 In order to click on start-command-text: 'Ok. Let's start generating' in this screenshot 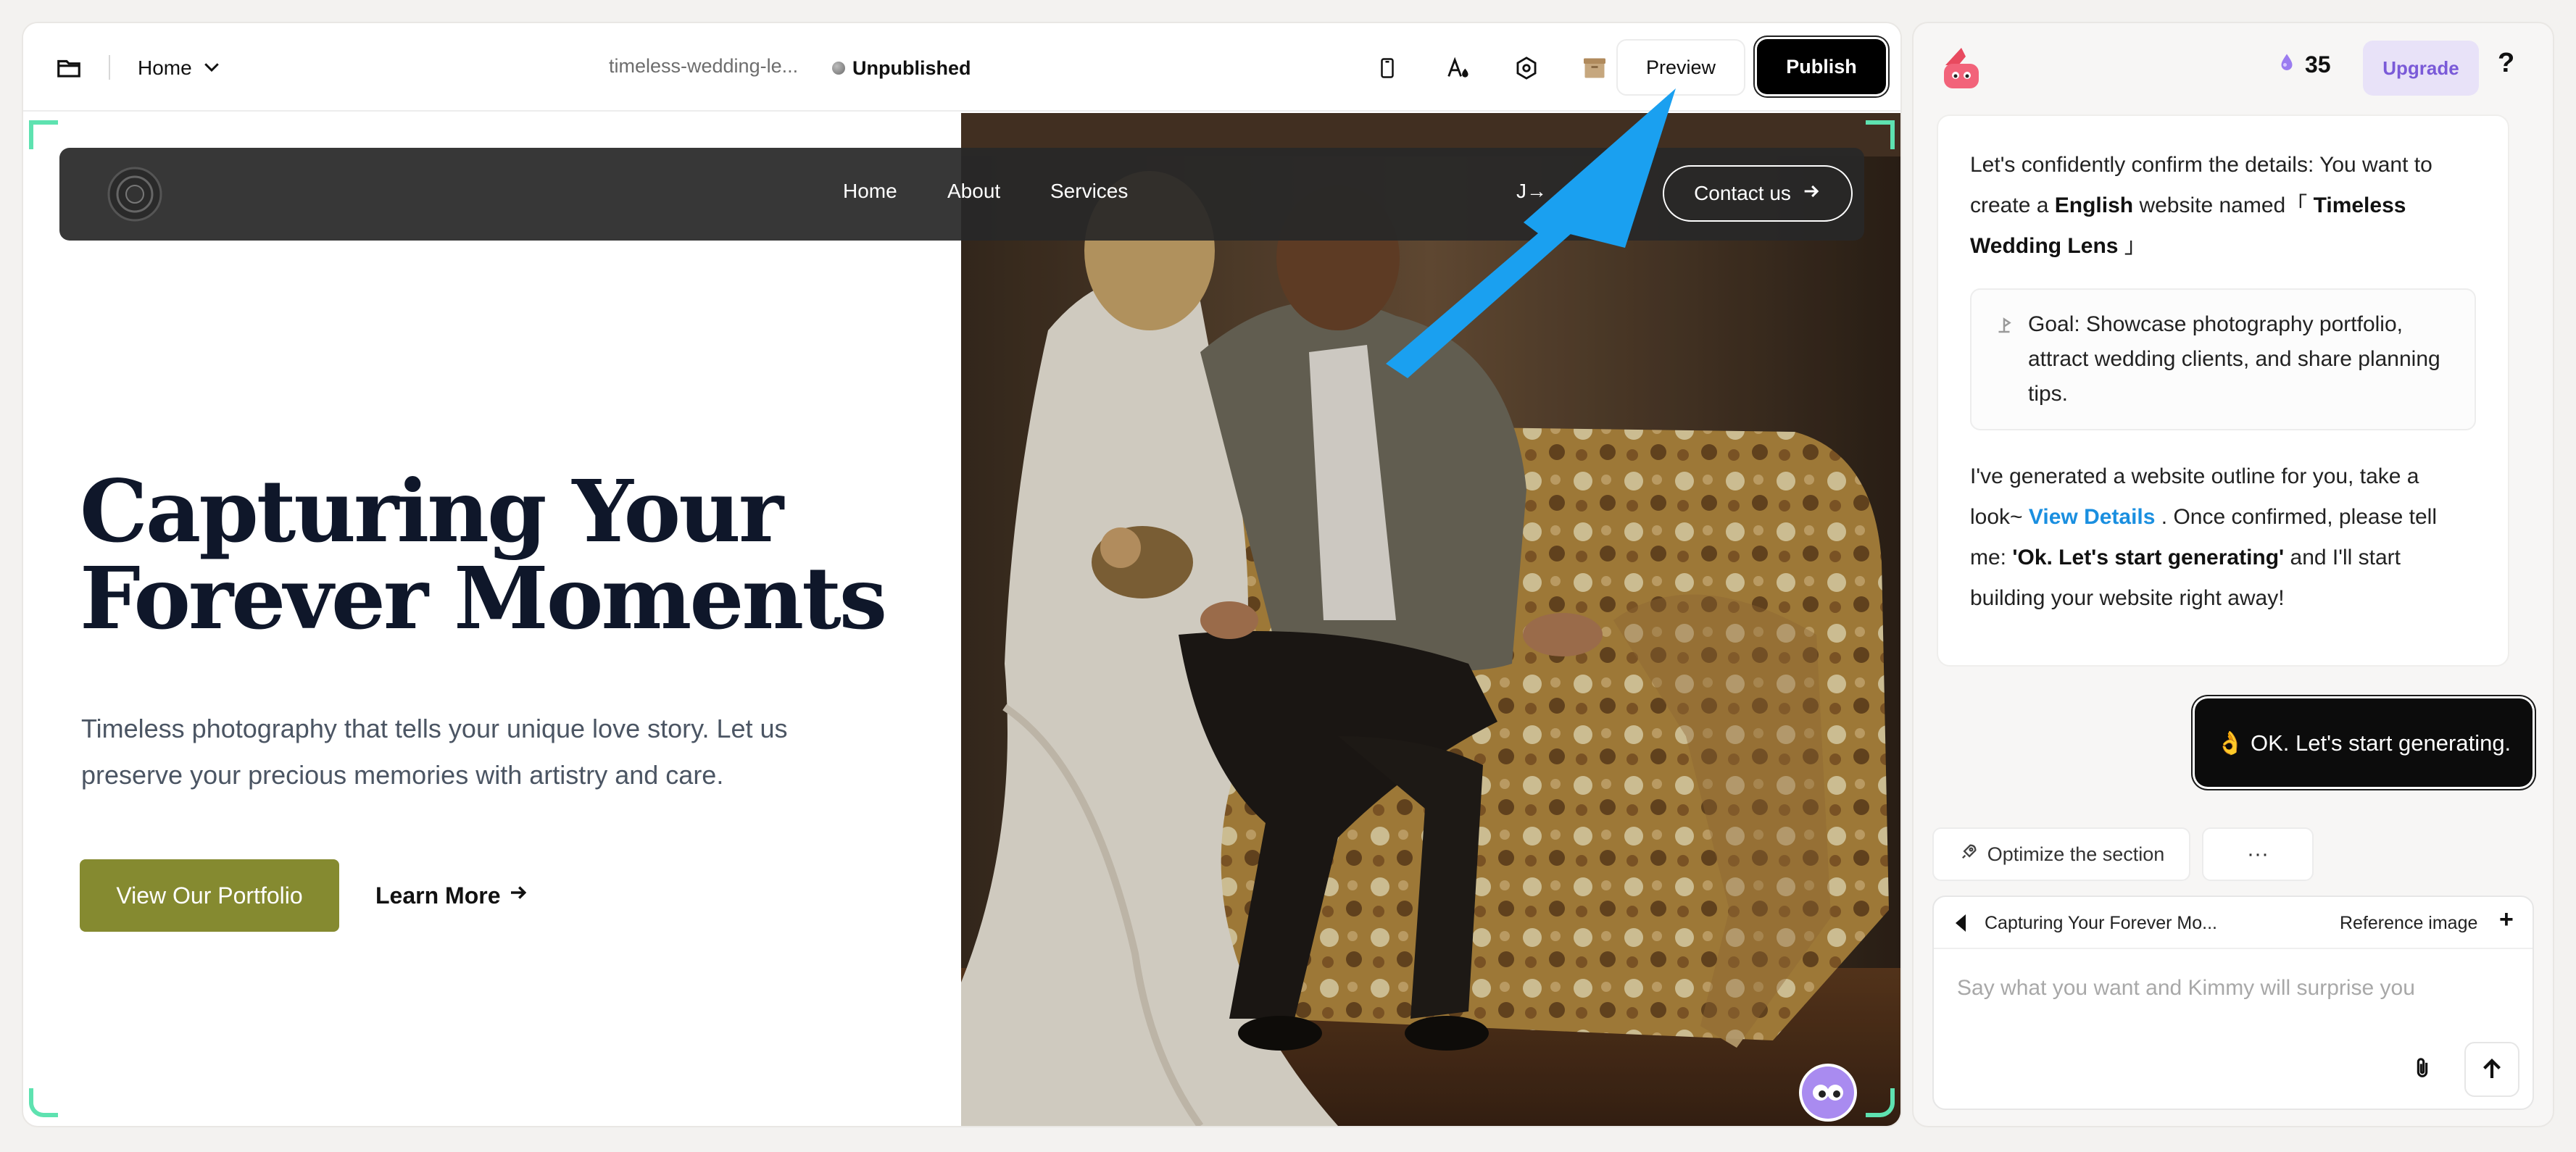, I will do `click(2148, 557)`.